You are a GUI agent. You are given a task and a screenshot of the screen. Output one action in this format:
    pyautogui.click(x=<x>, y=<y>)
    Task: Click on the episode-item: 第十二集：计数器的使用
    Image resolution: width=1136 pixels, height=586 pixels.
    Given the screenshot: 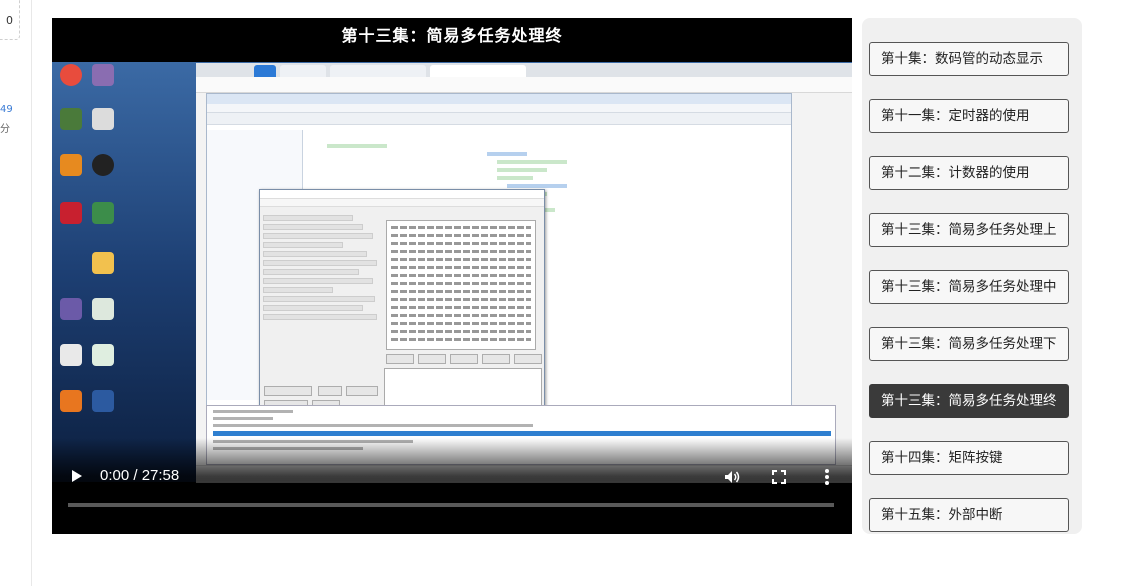 What is the action you would take?
    pyautogui.click(x=969, y=173)
    